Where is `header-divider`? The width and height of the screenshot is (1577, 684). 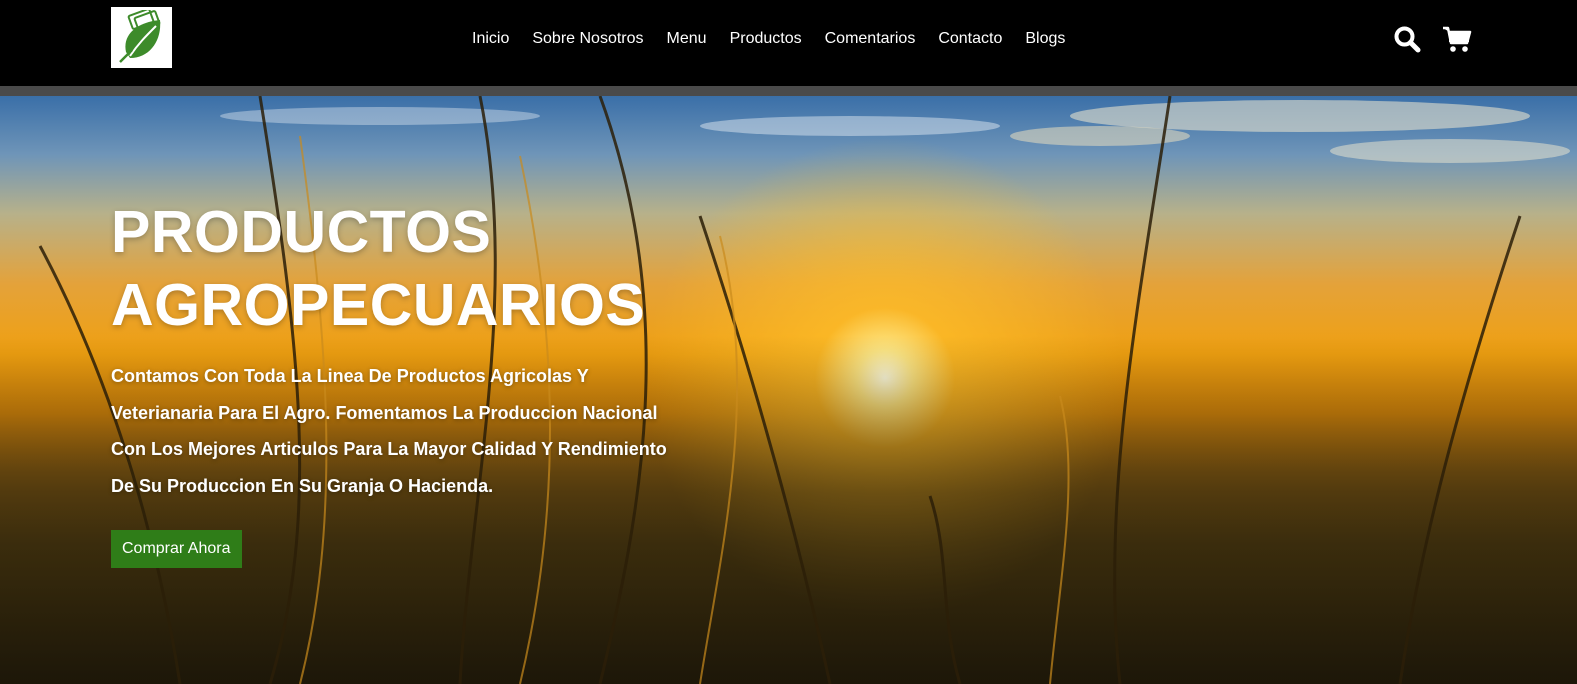 header-divider is located at coordinates (788, 91).